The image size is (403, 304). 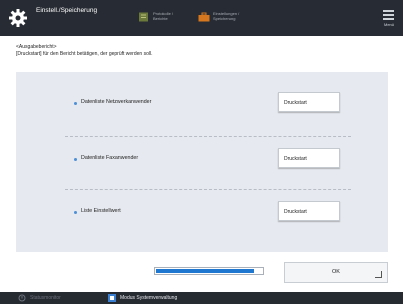 I want to click on report-row: Datenliste Netzwerkanwender Druckstart, so click(x=202, y=105).